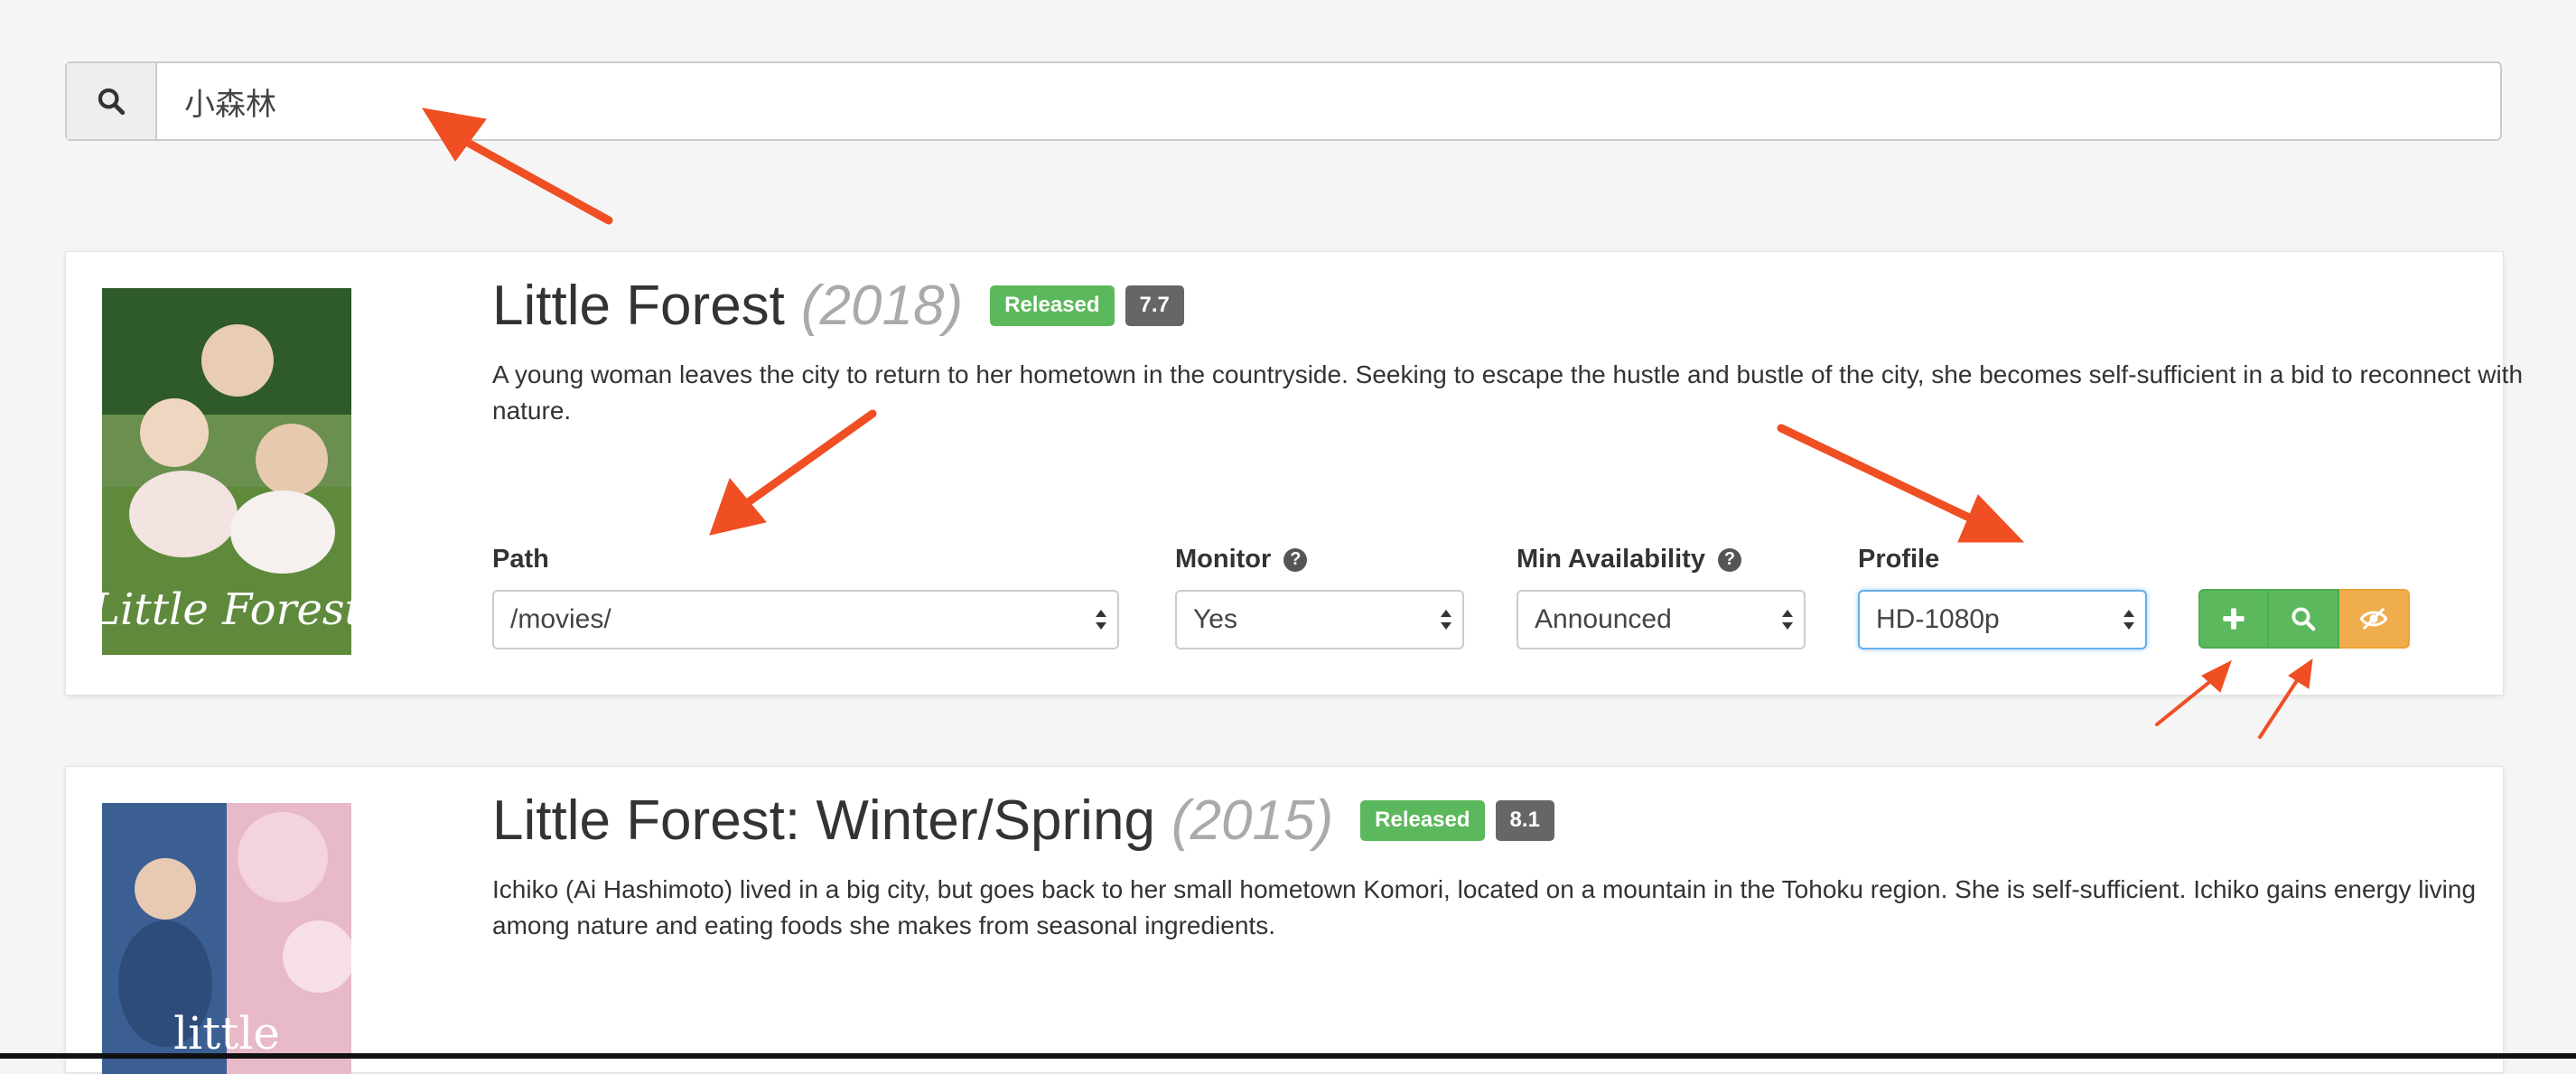 The height and width of the screenshot is (1074, 2576). What do you see at coordinates (1328, 101) in the screenshot?
I see `search-input` at bounding box center [1328, 101].